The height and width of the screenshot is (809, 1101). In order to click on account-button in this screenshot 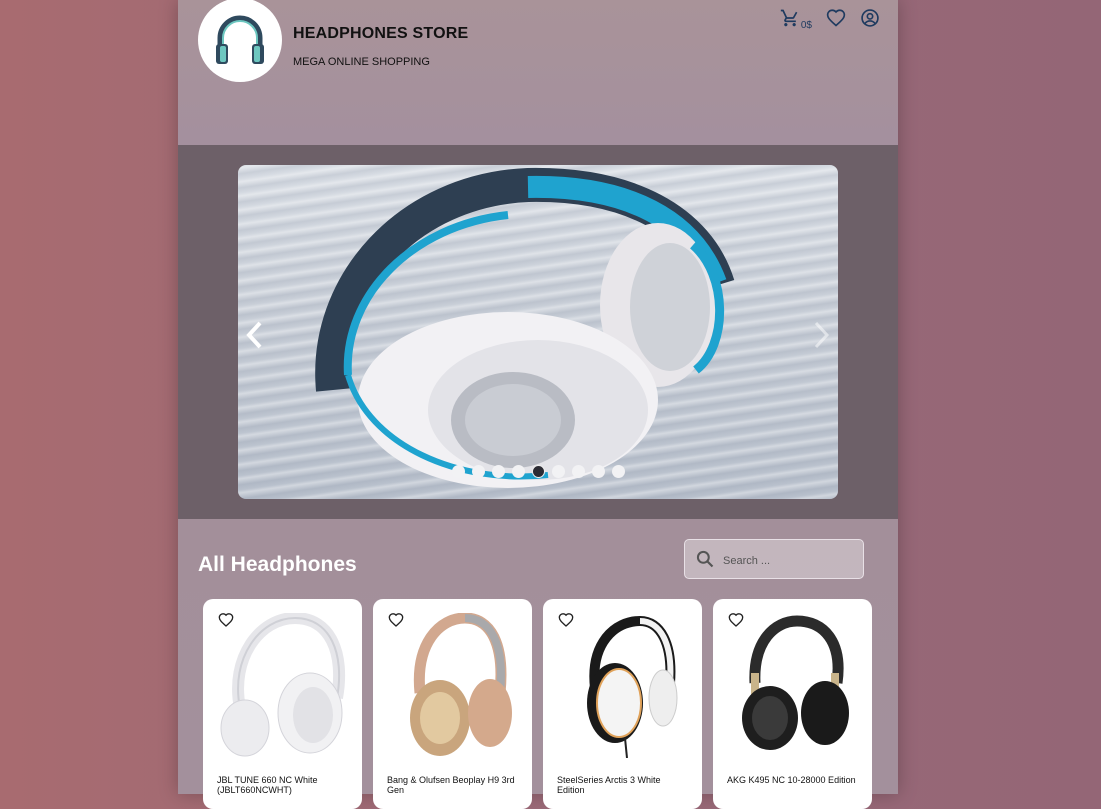, I will do `click(870, 18)`.